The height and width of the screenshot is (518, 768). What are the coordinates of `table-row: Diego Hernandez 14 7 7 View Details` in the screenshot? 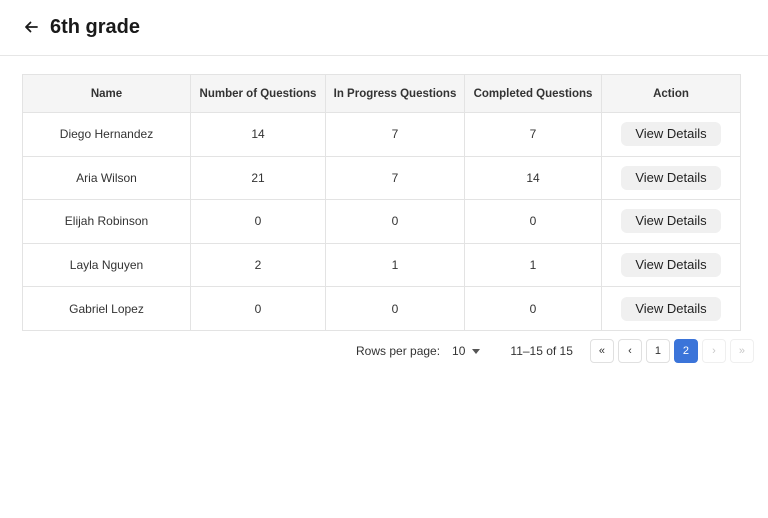 It's located at (381, 134).